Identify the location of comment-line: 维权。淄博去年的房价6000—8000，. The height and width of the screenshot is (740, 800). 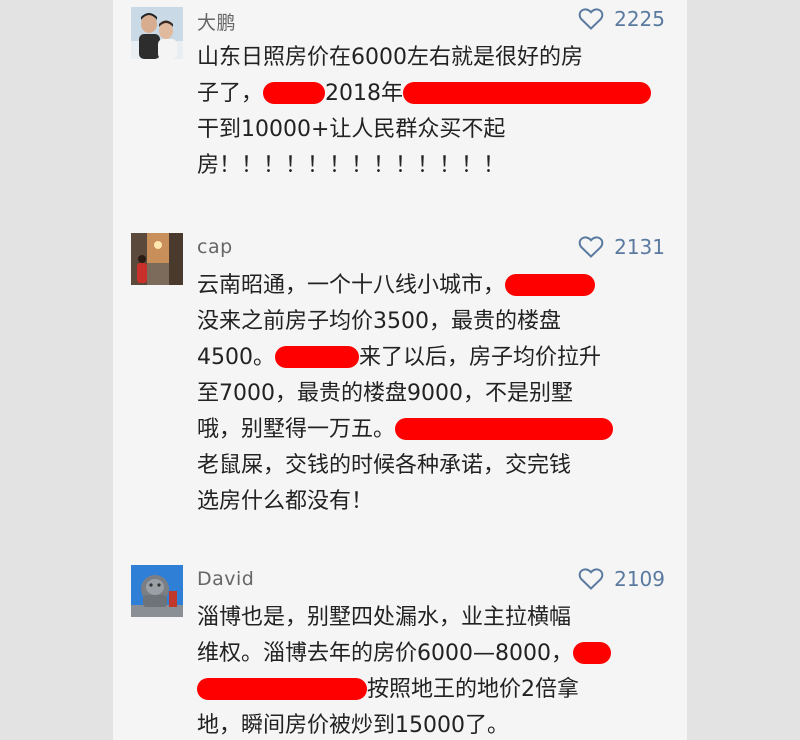
(432, 654).